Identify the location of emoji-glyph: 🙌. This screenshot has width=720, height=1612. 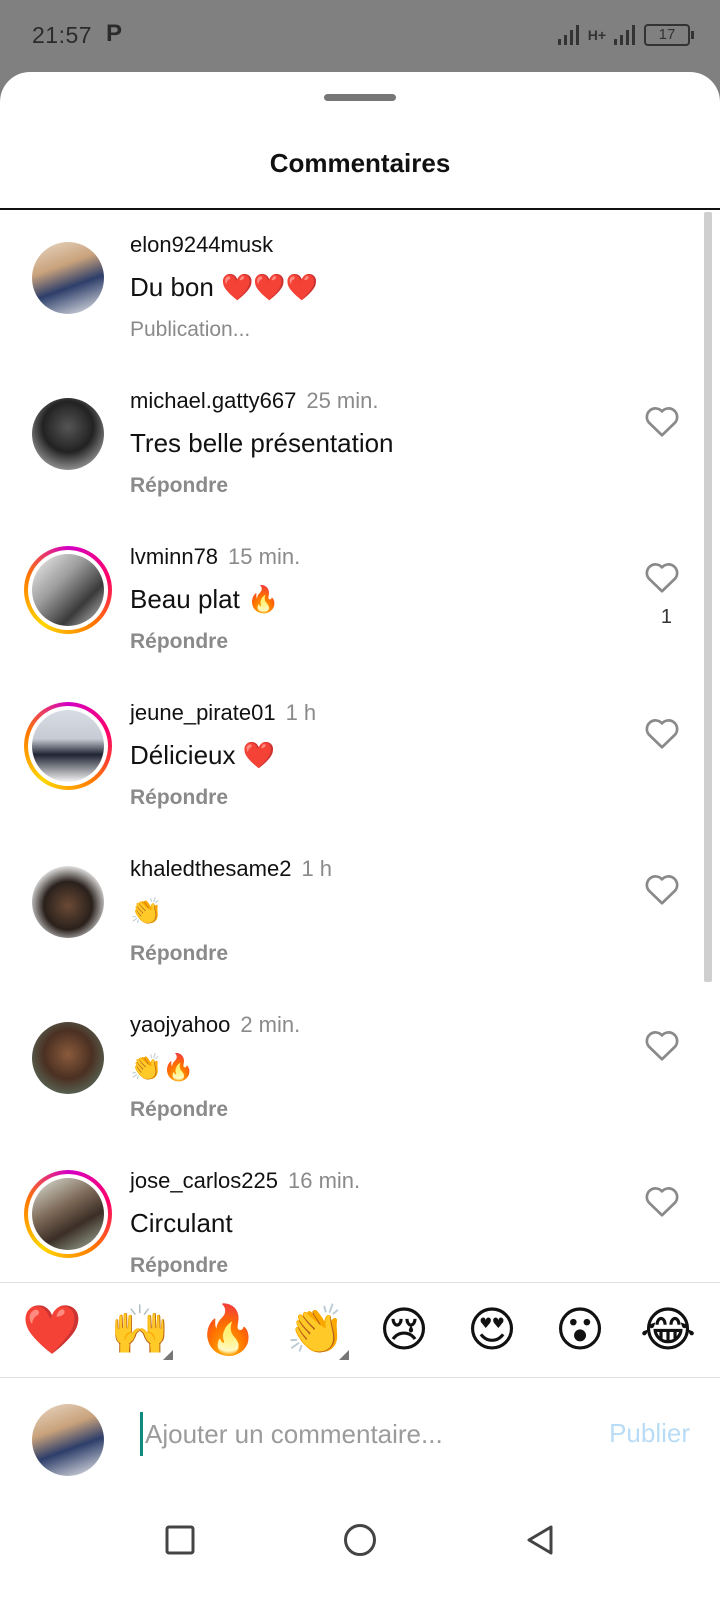
(140, 1330).